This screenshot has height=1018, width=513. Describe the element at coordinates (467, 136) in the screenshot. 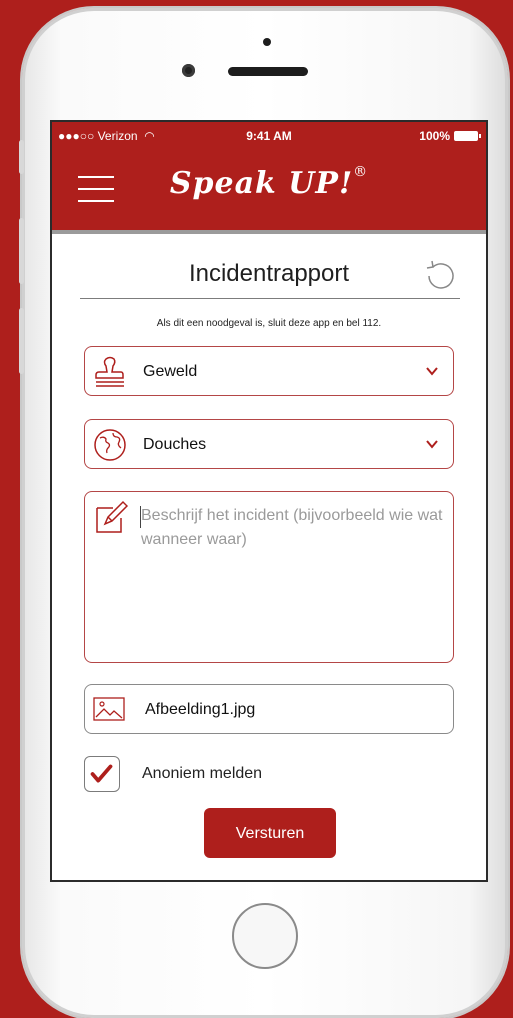

I see `battery-icon` at that location.